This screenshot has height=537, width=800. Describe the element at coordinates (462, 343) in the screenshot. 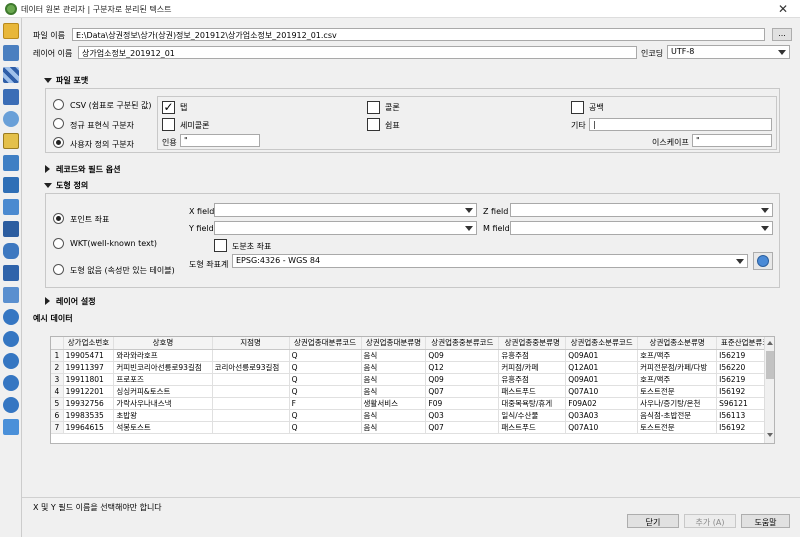

I see `column-header: 상권업종중분류코드` at that location.